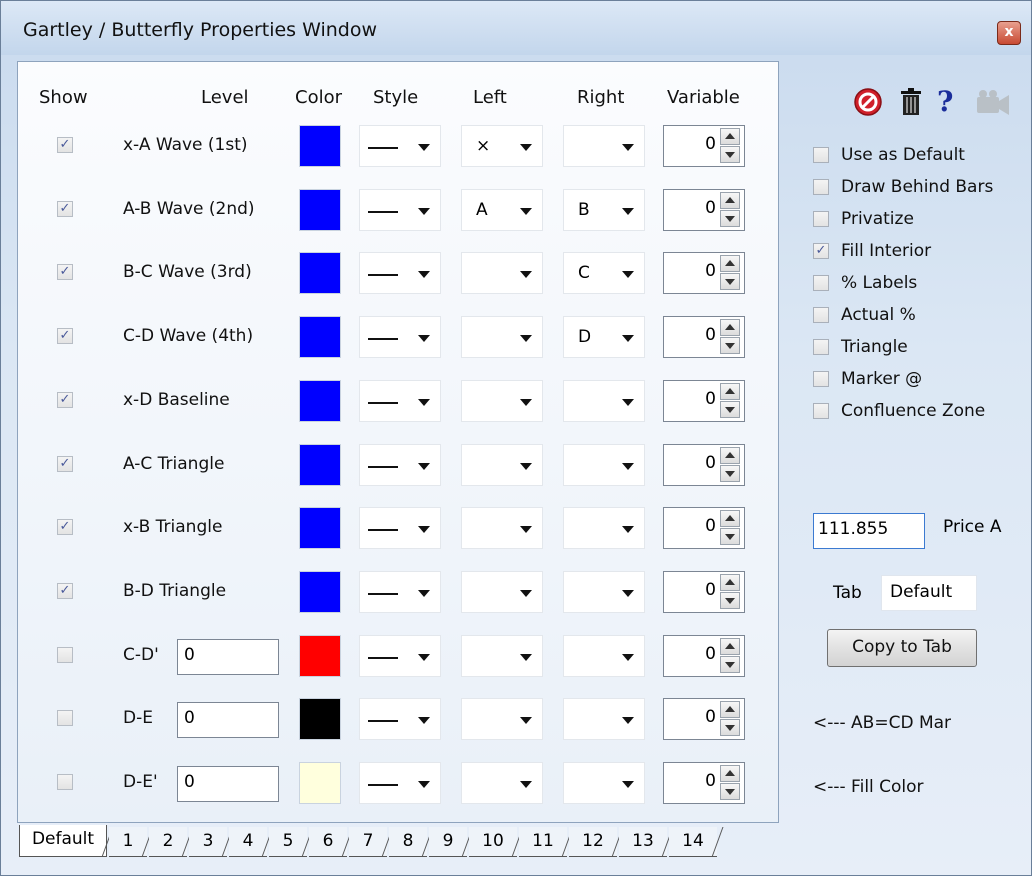 This screenshot has height=876, width=1032. I want to click on help-icon: ?, so click(949, 101).